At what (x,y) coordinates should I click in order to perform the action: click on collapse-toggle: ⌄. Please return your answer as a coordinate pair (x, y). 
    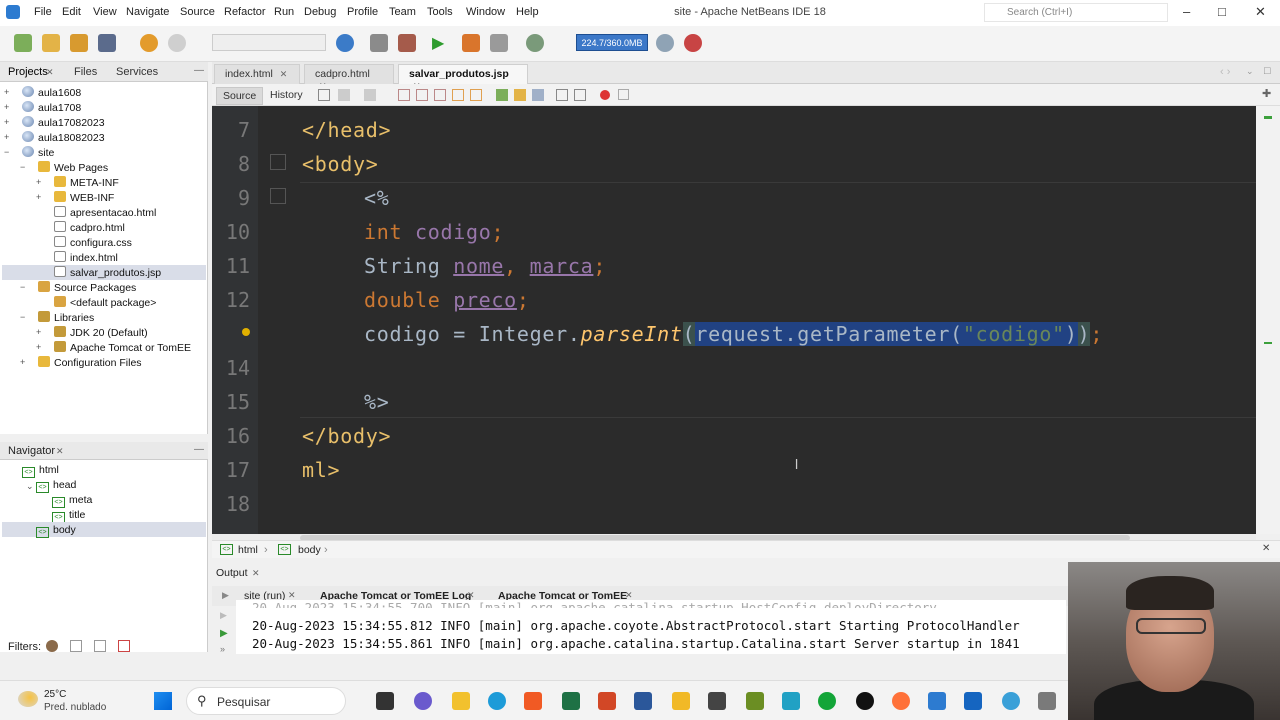
    Looking at the image, I should click on (30, 486).